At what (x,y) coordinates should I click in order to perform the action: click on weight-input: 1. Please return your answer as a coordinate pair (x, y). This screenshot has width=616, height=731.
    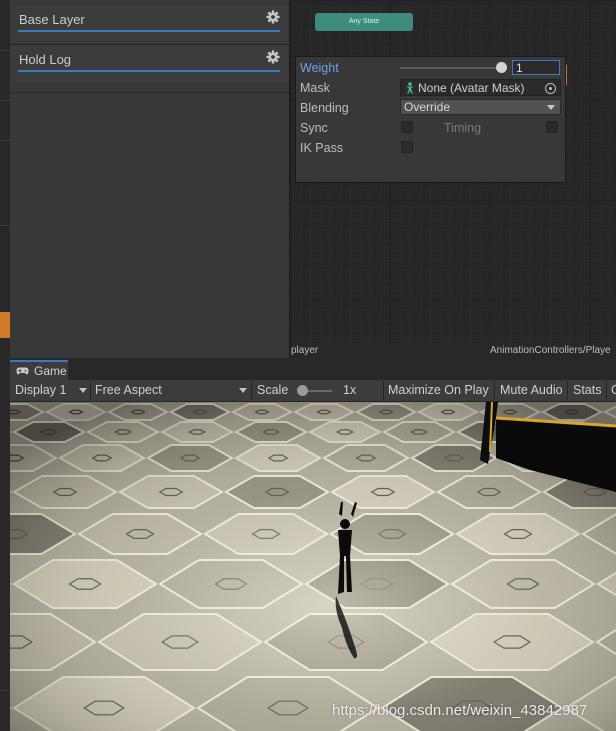
    Looking at the image, I should click on (536, 67).